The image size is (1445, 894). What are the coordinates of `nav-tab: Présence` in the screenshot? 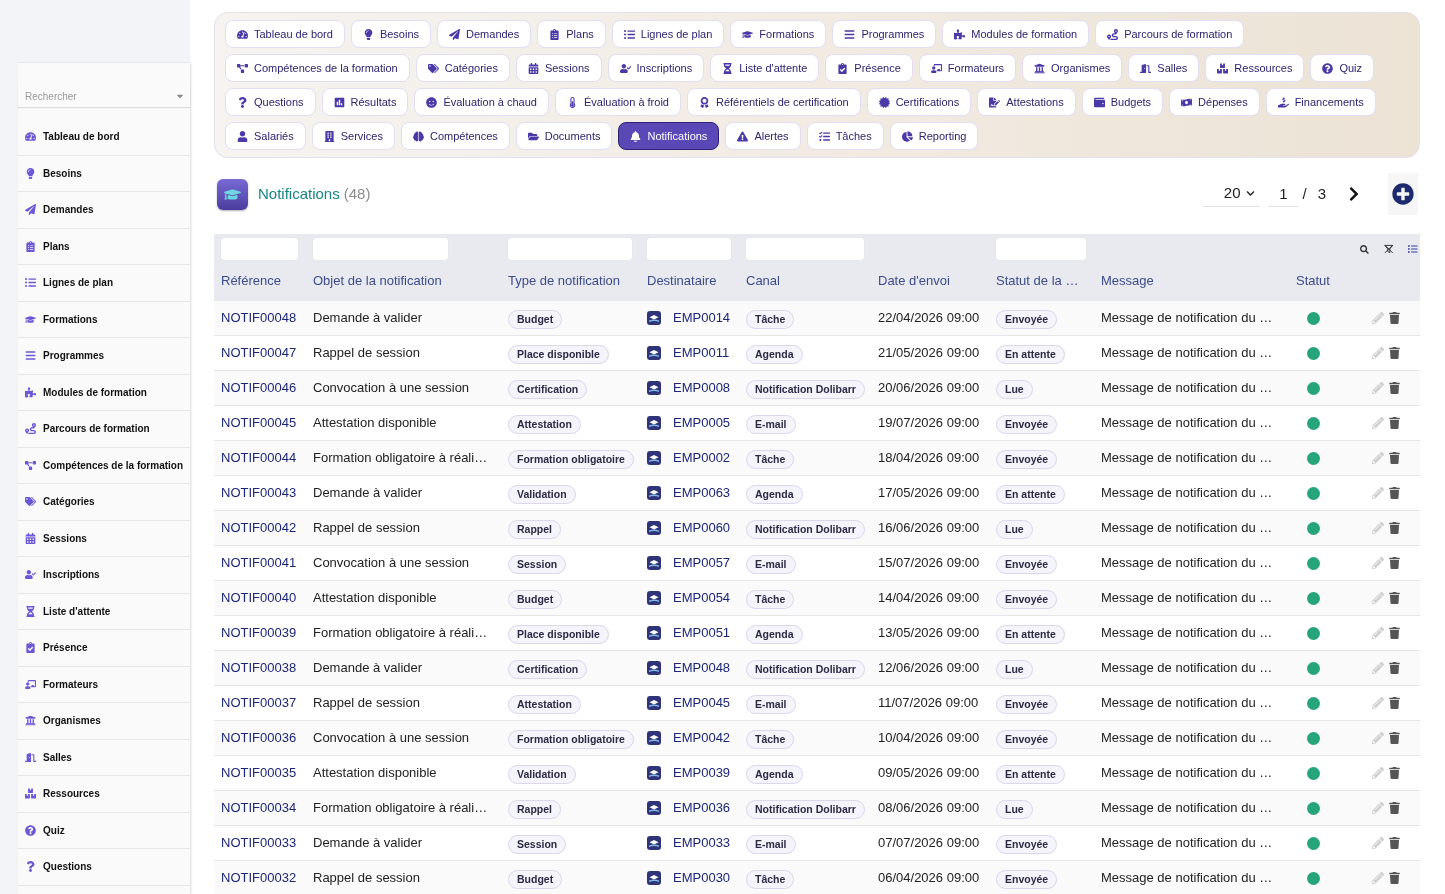 It's located at (869, 68).